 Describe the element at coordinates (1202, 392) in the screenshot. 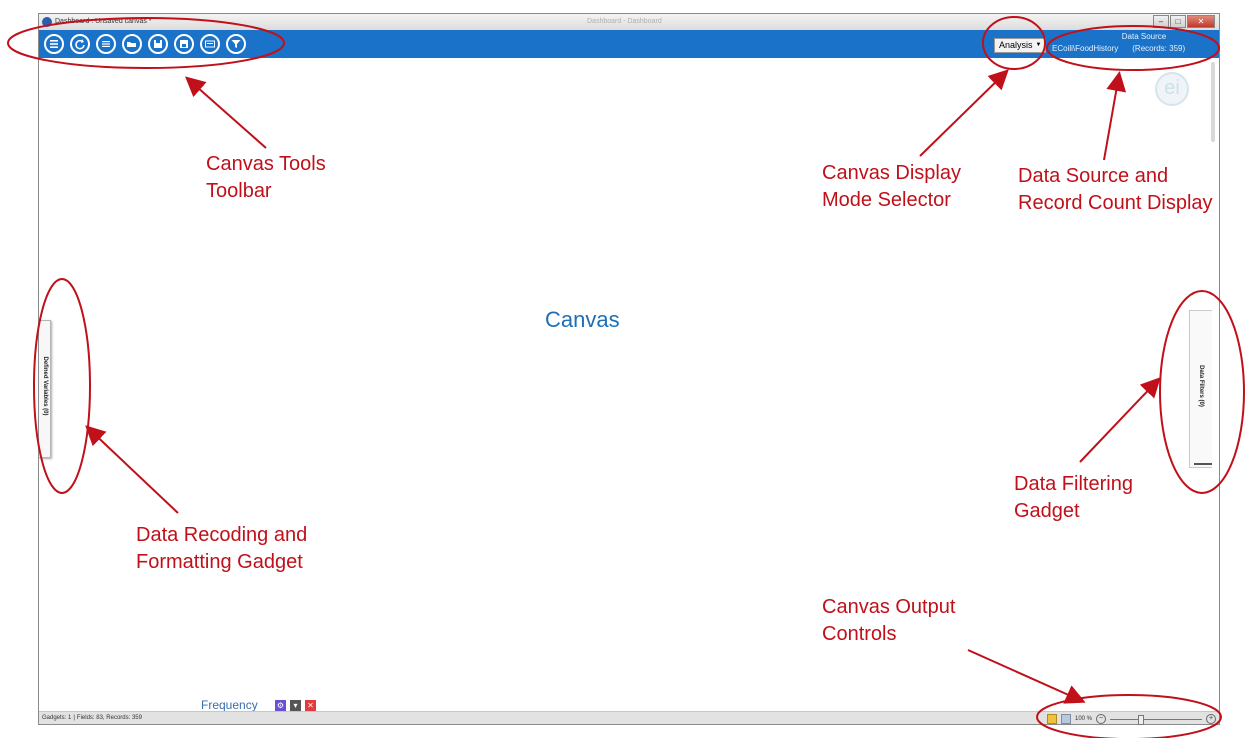

I see `filtering-highlight` at that location.